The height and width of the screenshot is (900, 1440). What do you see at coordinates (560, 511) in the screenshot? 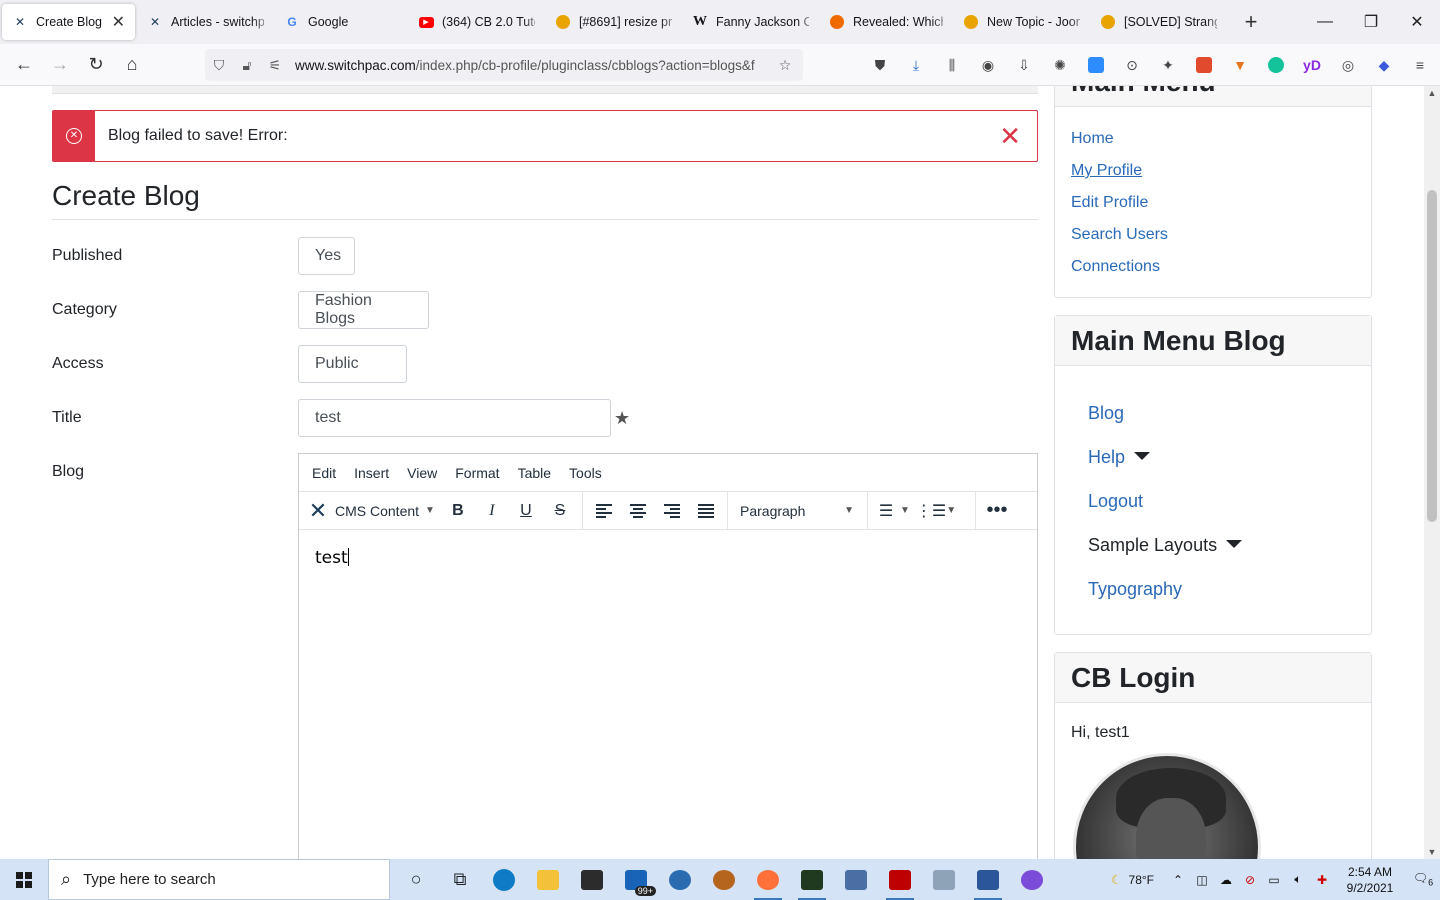
I see `strikethrough-button: S` at bounding box center [560, 511].